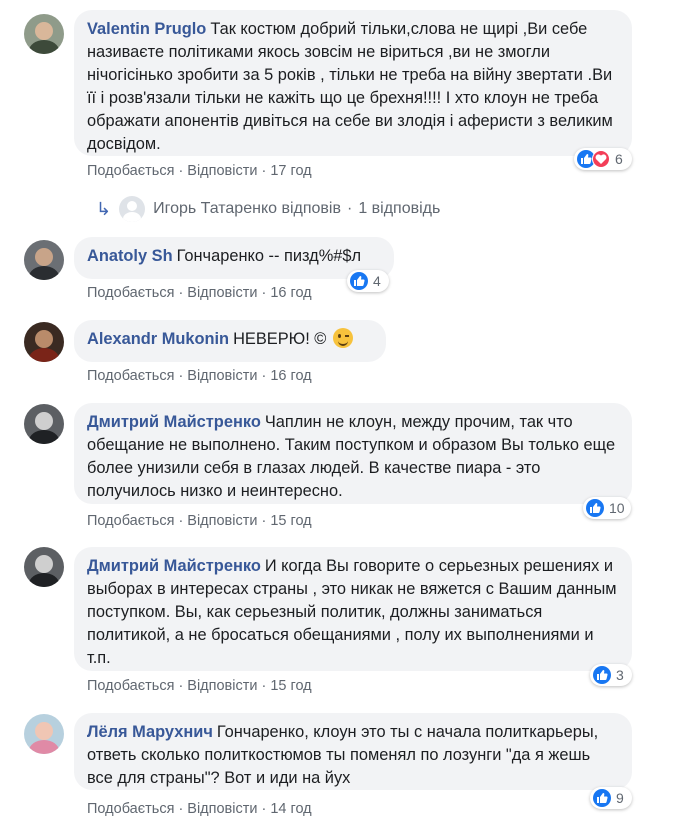 This screenshot has height=822, width=676. I want to click on view-replies-link: ↳ Игорь Татаренко відповів · 1 відповідь, so click(268, 209).